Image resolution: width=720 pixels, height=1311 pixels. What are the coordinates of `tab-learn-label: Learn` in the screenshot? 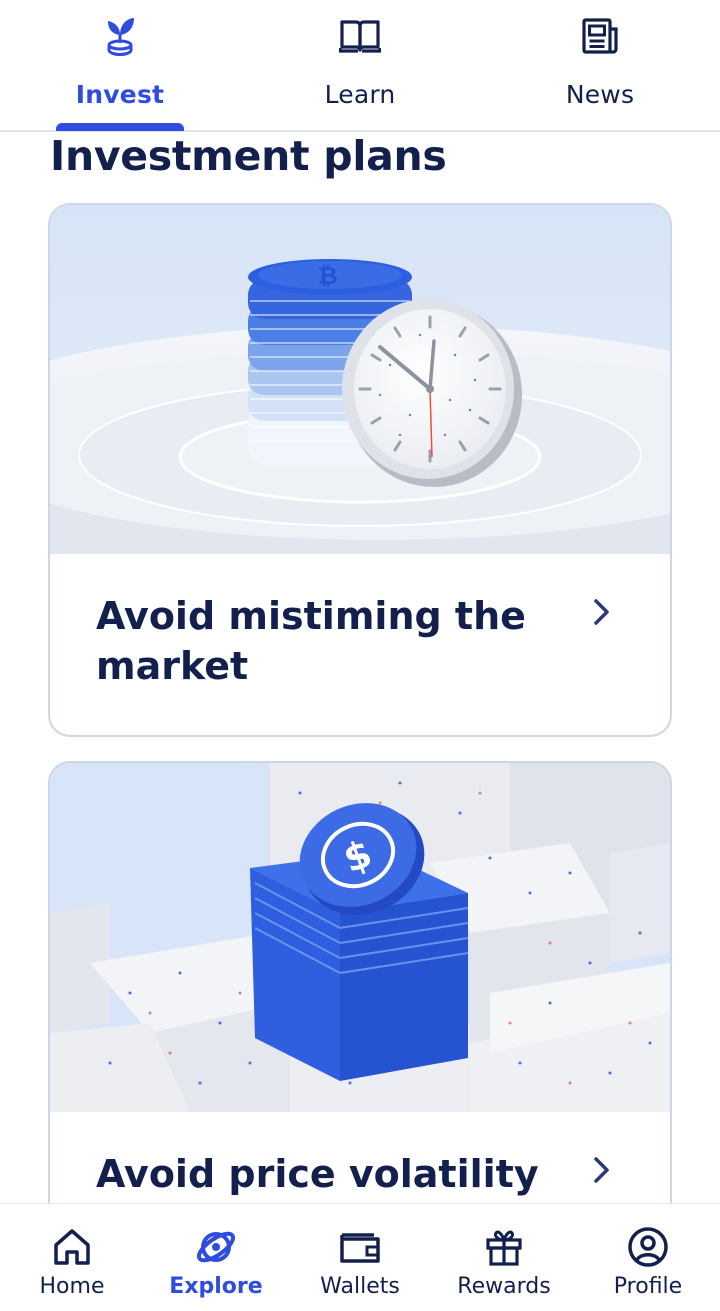 It's located at (360, 94).